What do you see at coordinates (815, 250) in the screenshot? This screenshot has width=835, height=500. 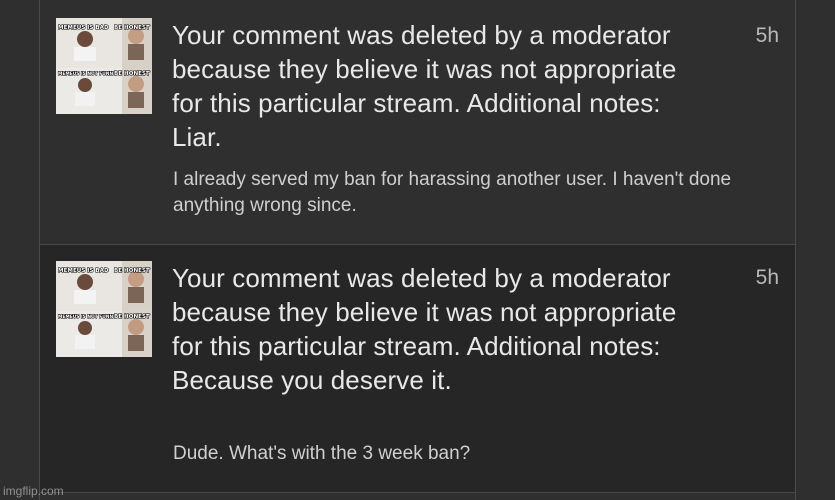 I see `right-gutter` at bounding box center [815, 250].